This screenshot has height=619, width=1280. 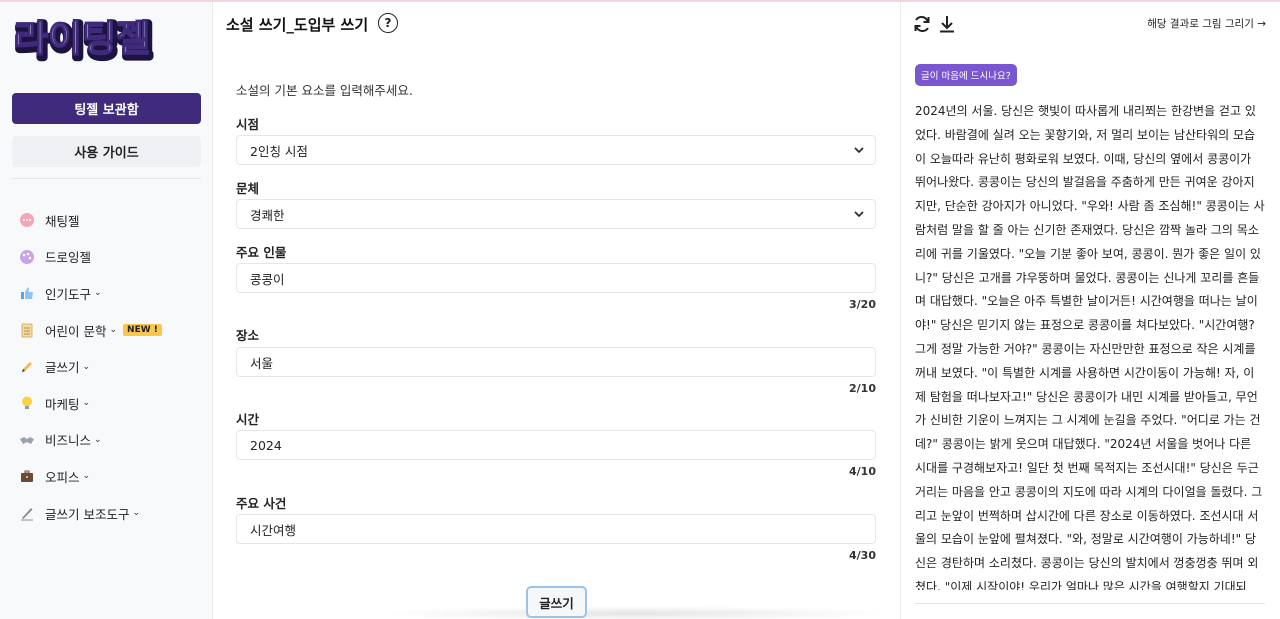 I want to click on like-feedback-badge: 글이 마음에 드시나요?, so click(x=966, y=75).